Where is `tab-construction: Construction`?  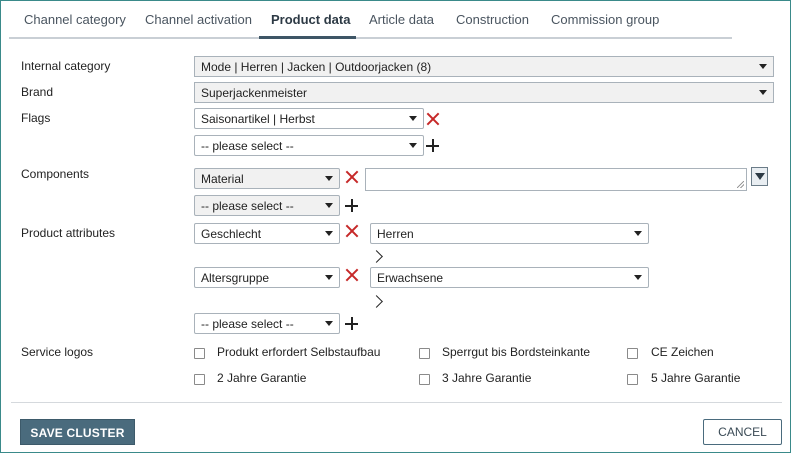 tab-construction: Construction is located at coordinates (492, 19).